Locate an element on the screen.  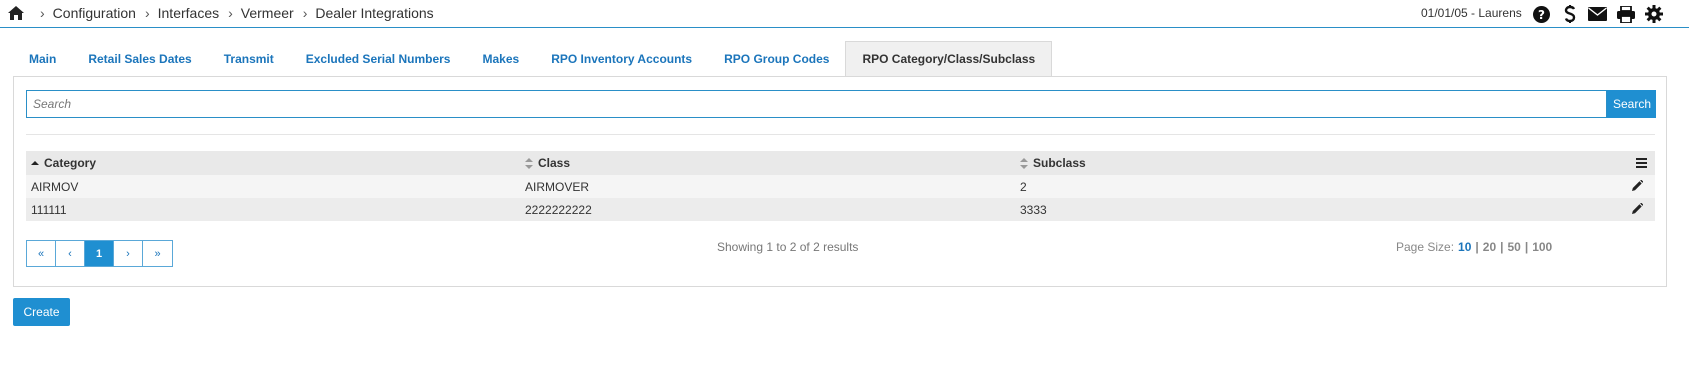
breadcrumb-configuration: Configuration is located at coordinates (94, 13).